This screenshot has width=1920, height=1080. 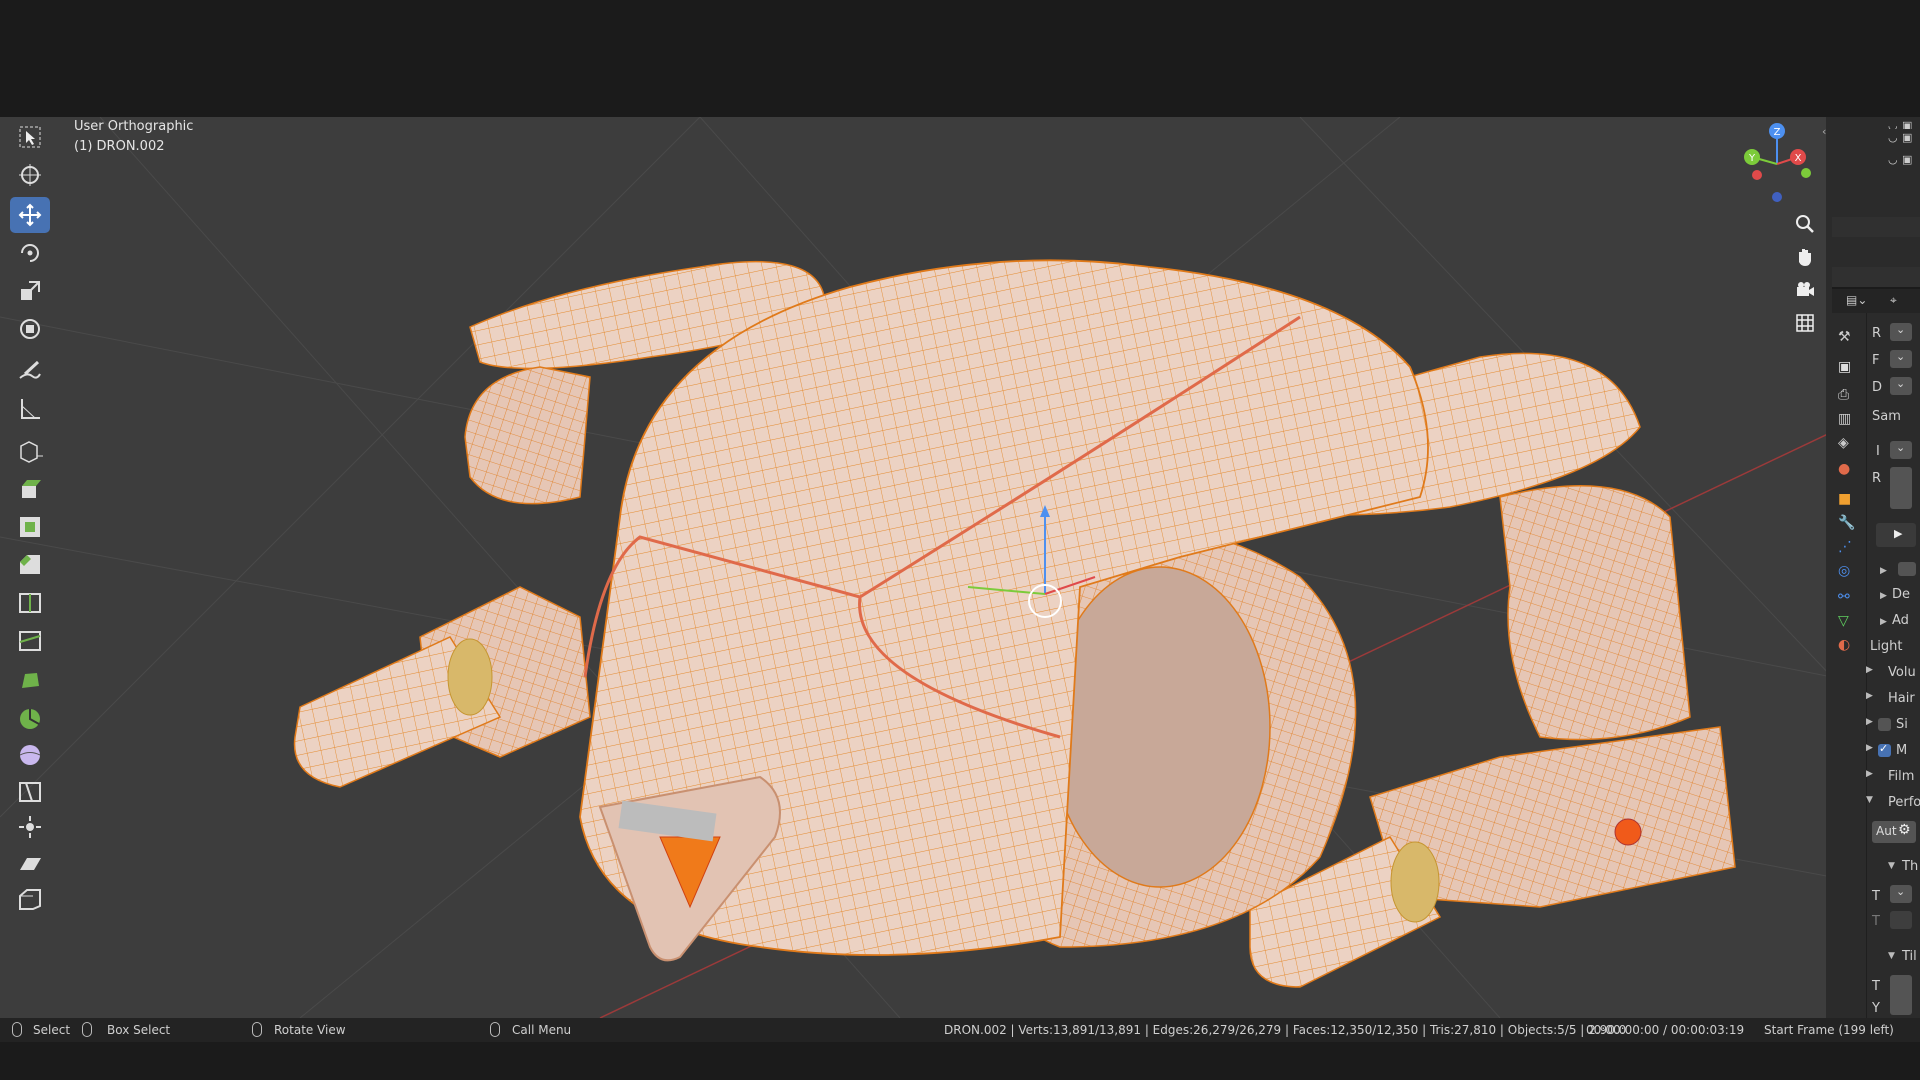 I want to click on prop-label: Y, so click(x=1876, y=1008).